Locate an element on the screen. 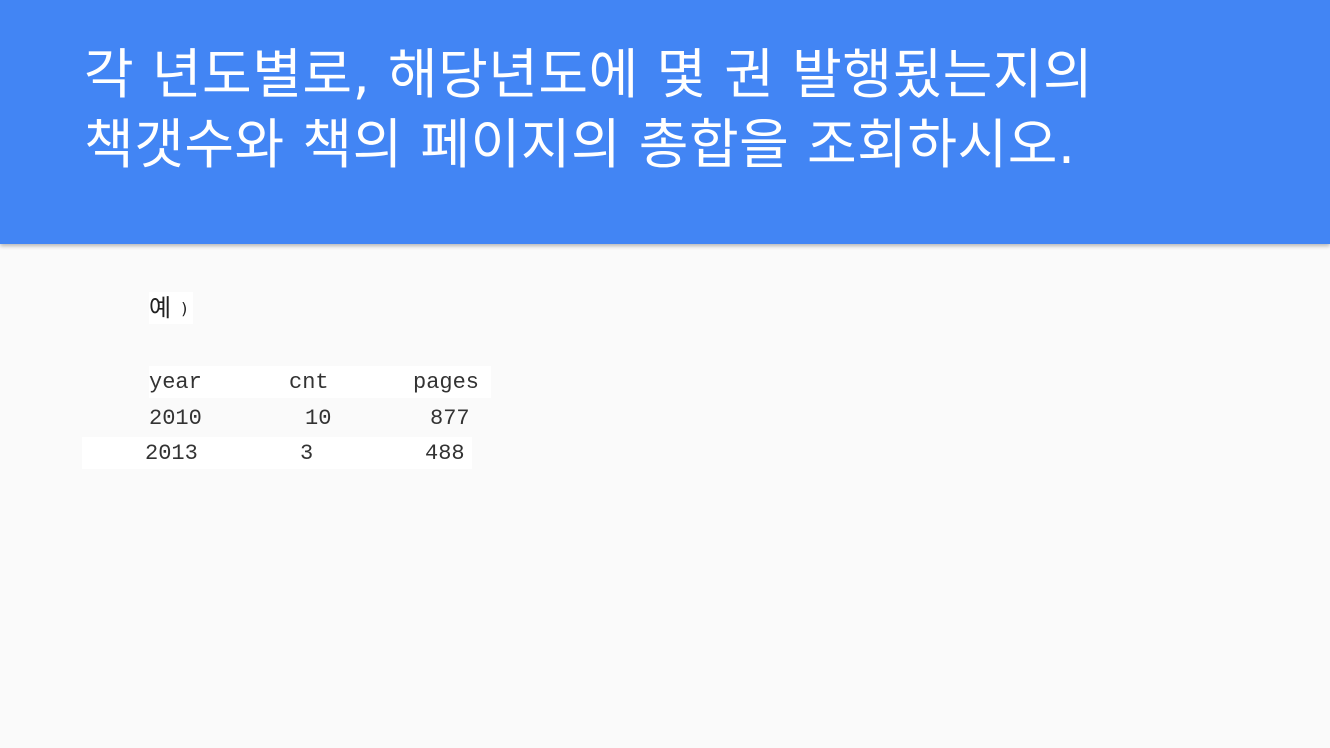 The height and width of the screenshot is (748, 1330). cell-cnt: 10 is located at coordinates (318, 418).